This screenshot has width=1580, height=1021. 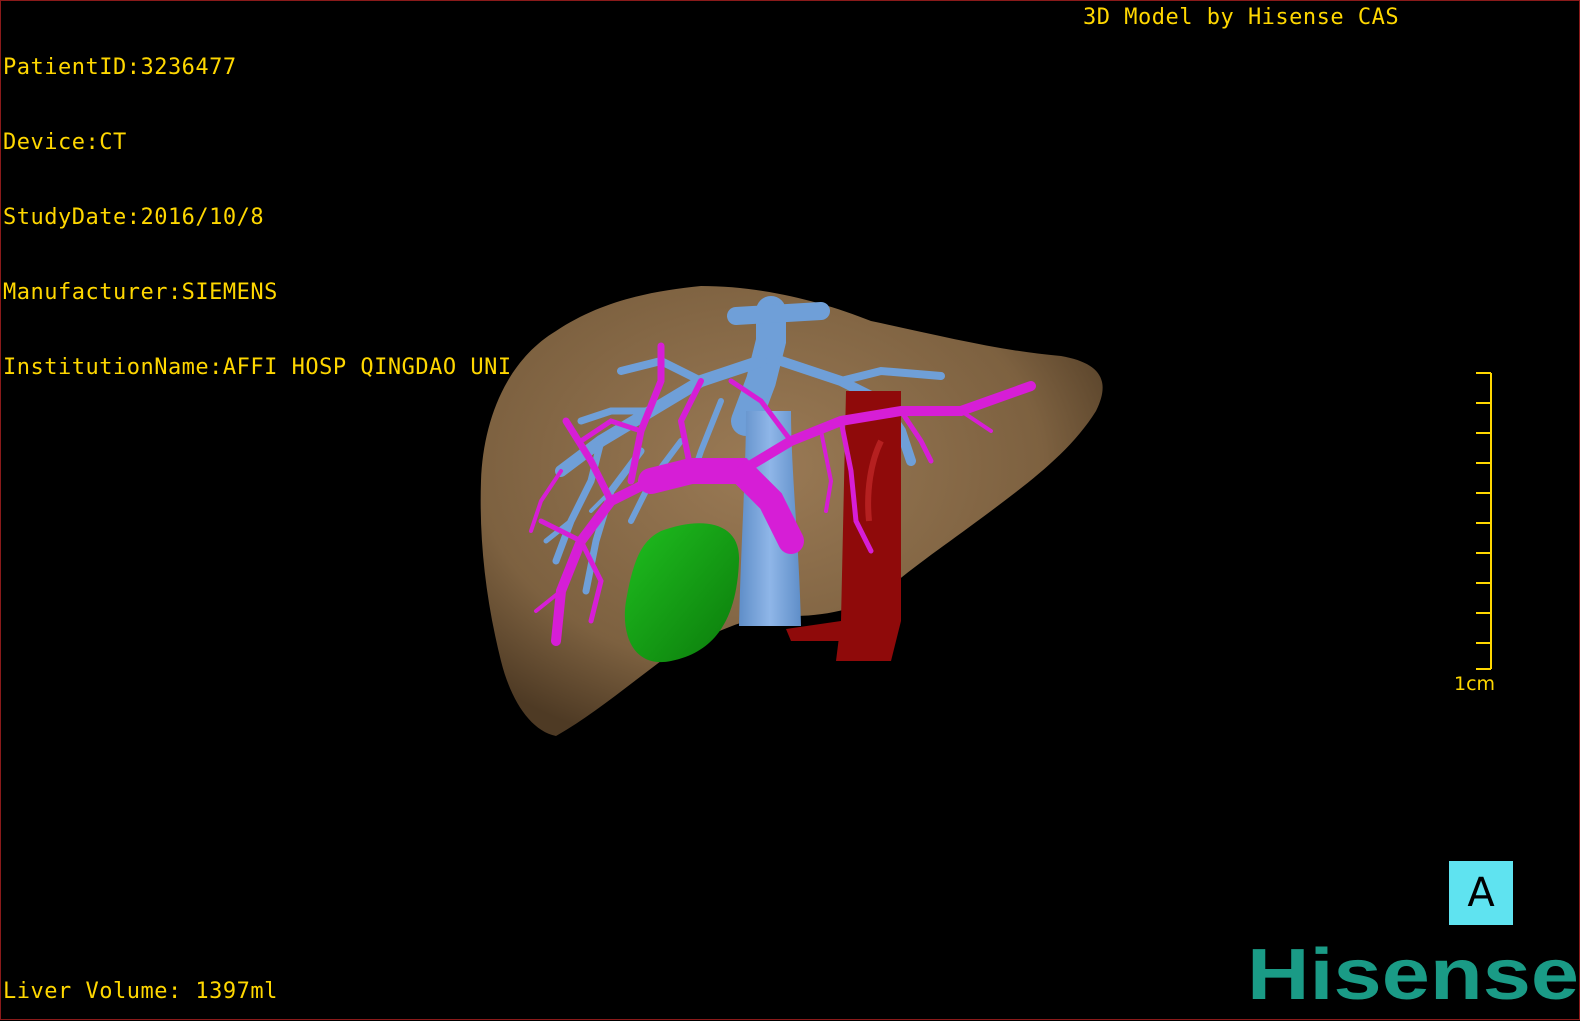 What do you see at coordinates (257, 367) in the screenshot?
I see `institution-text: InstitutionName:AFFI HOSP QINGDAO UNI` at bounding box center [257, 367].